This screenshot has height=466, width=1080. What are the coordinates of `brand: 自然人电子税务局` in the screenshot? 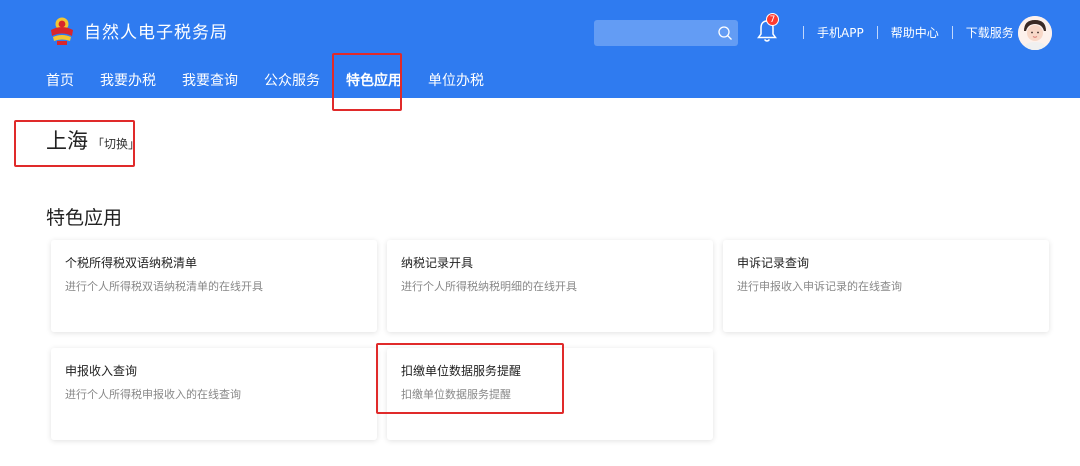 It's located at (138, 30).